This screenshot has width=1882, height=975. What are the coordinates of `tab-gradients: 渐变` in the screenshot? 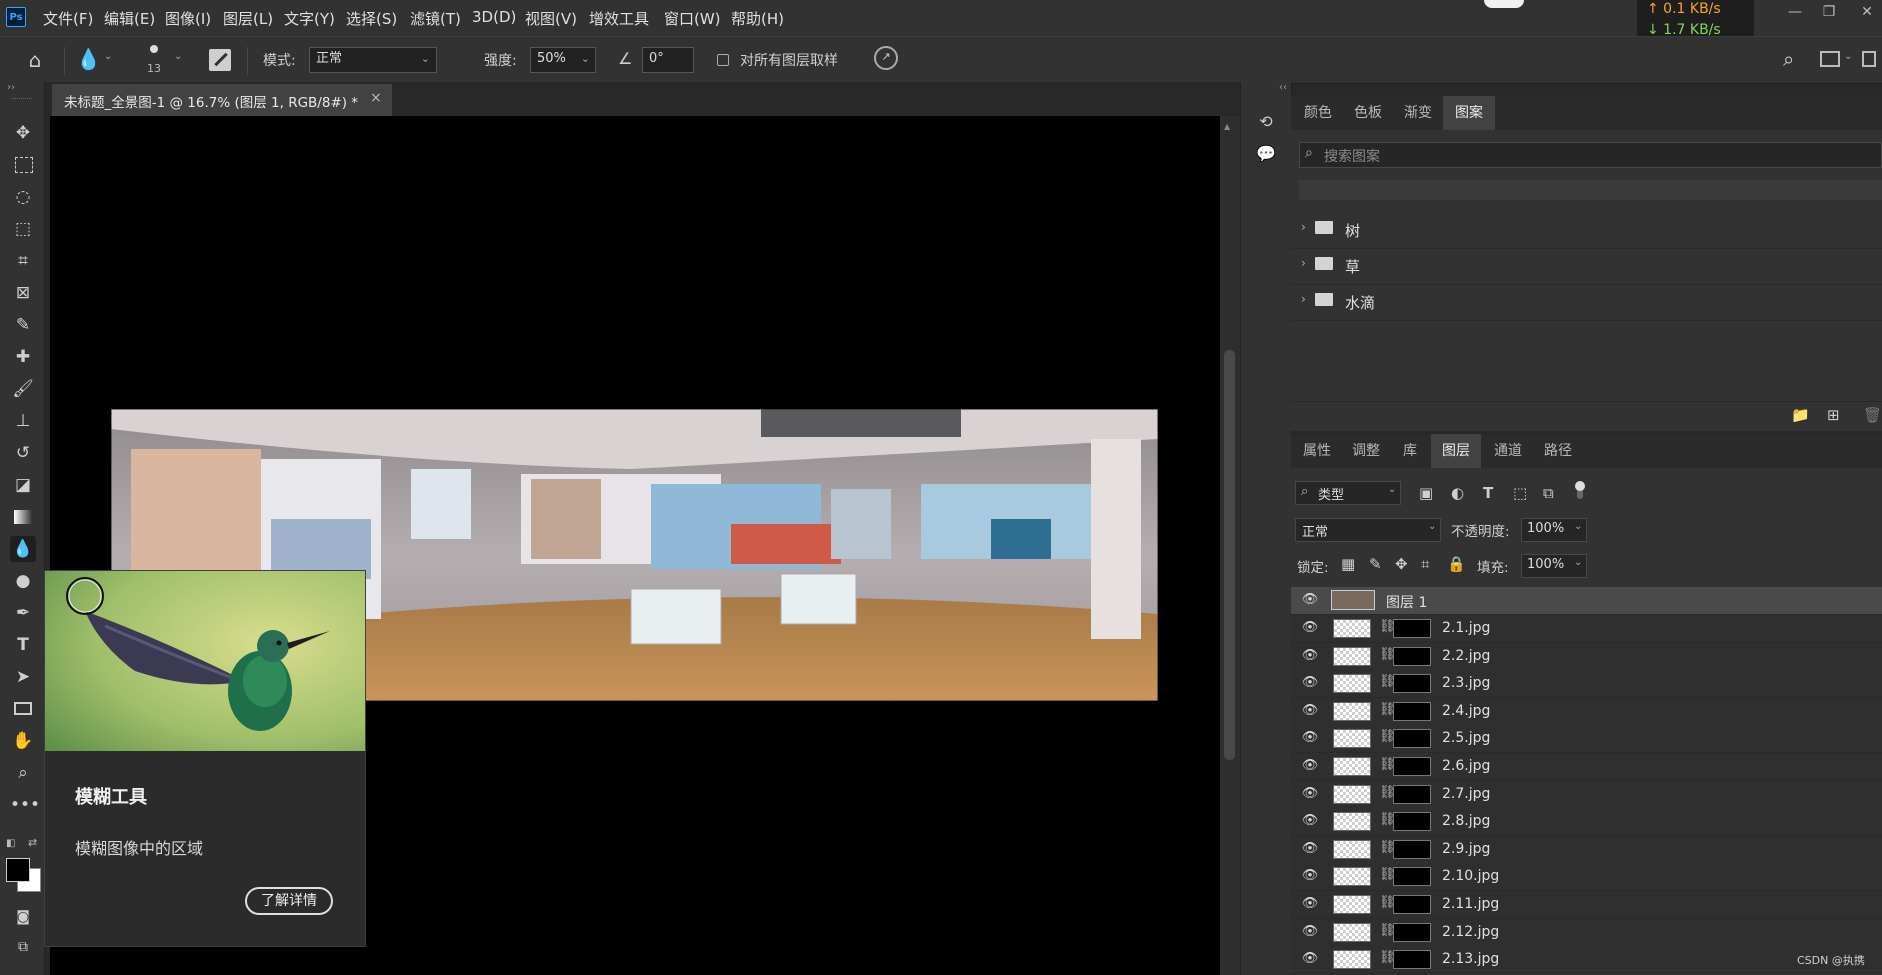 It's located at (1418, 113).